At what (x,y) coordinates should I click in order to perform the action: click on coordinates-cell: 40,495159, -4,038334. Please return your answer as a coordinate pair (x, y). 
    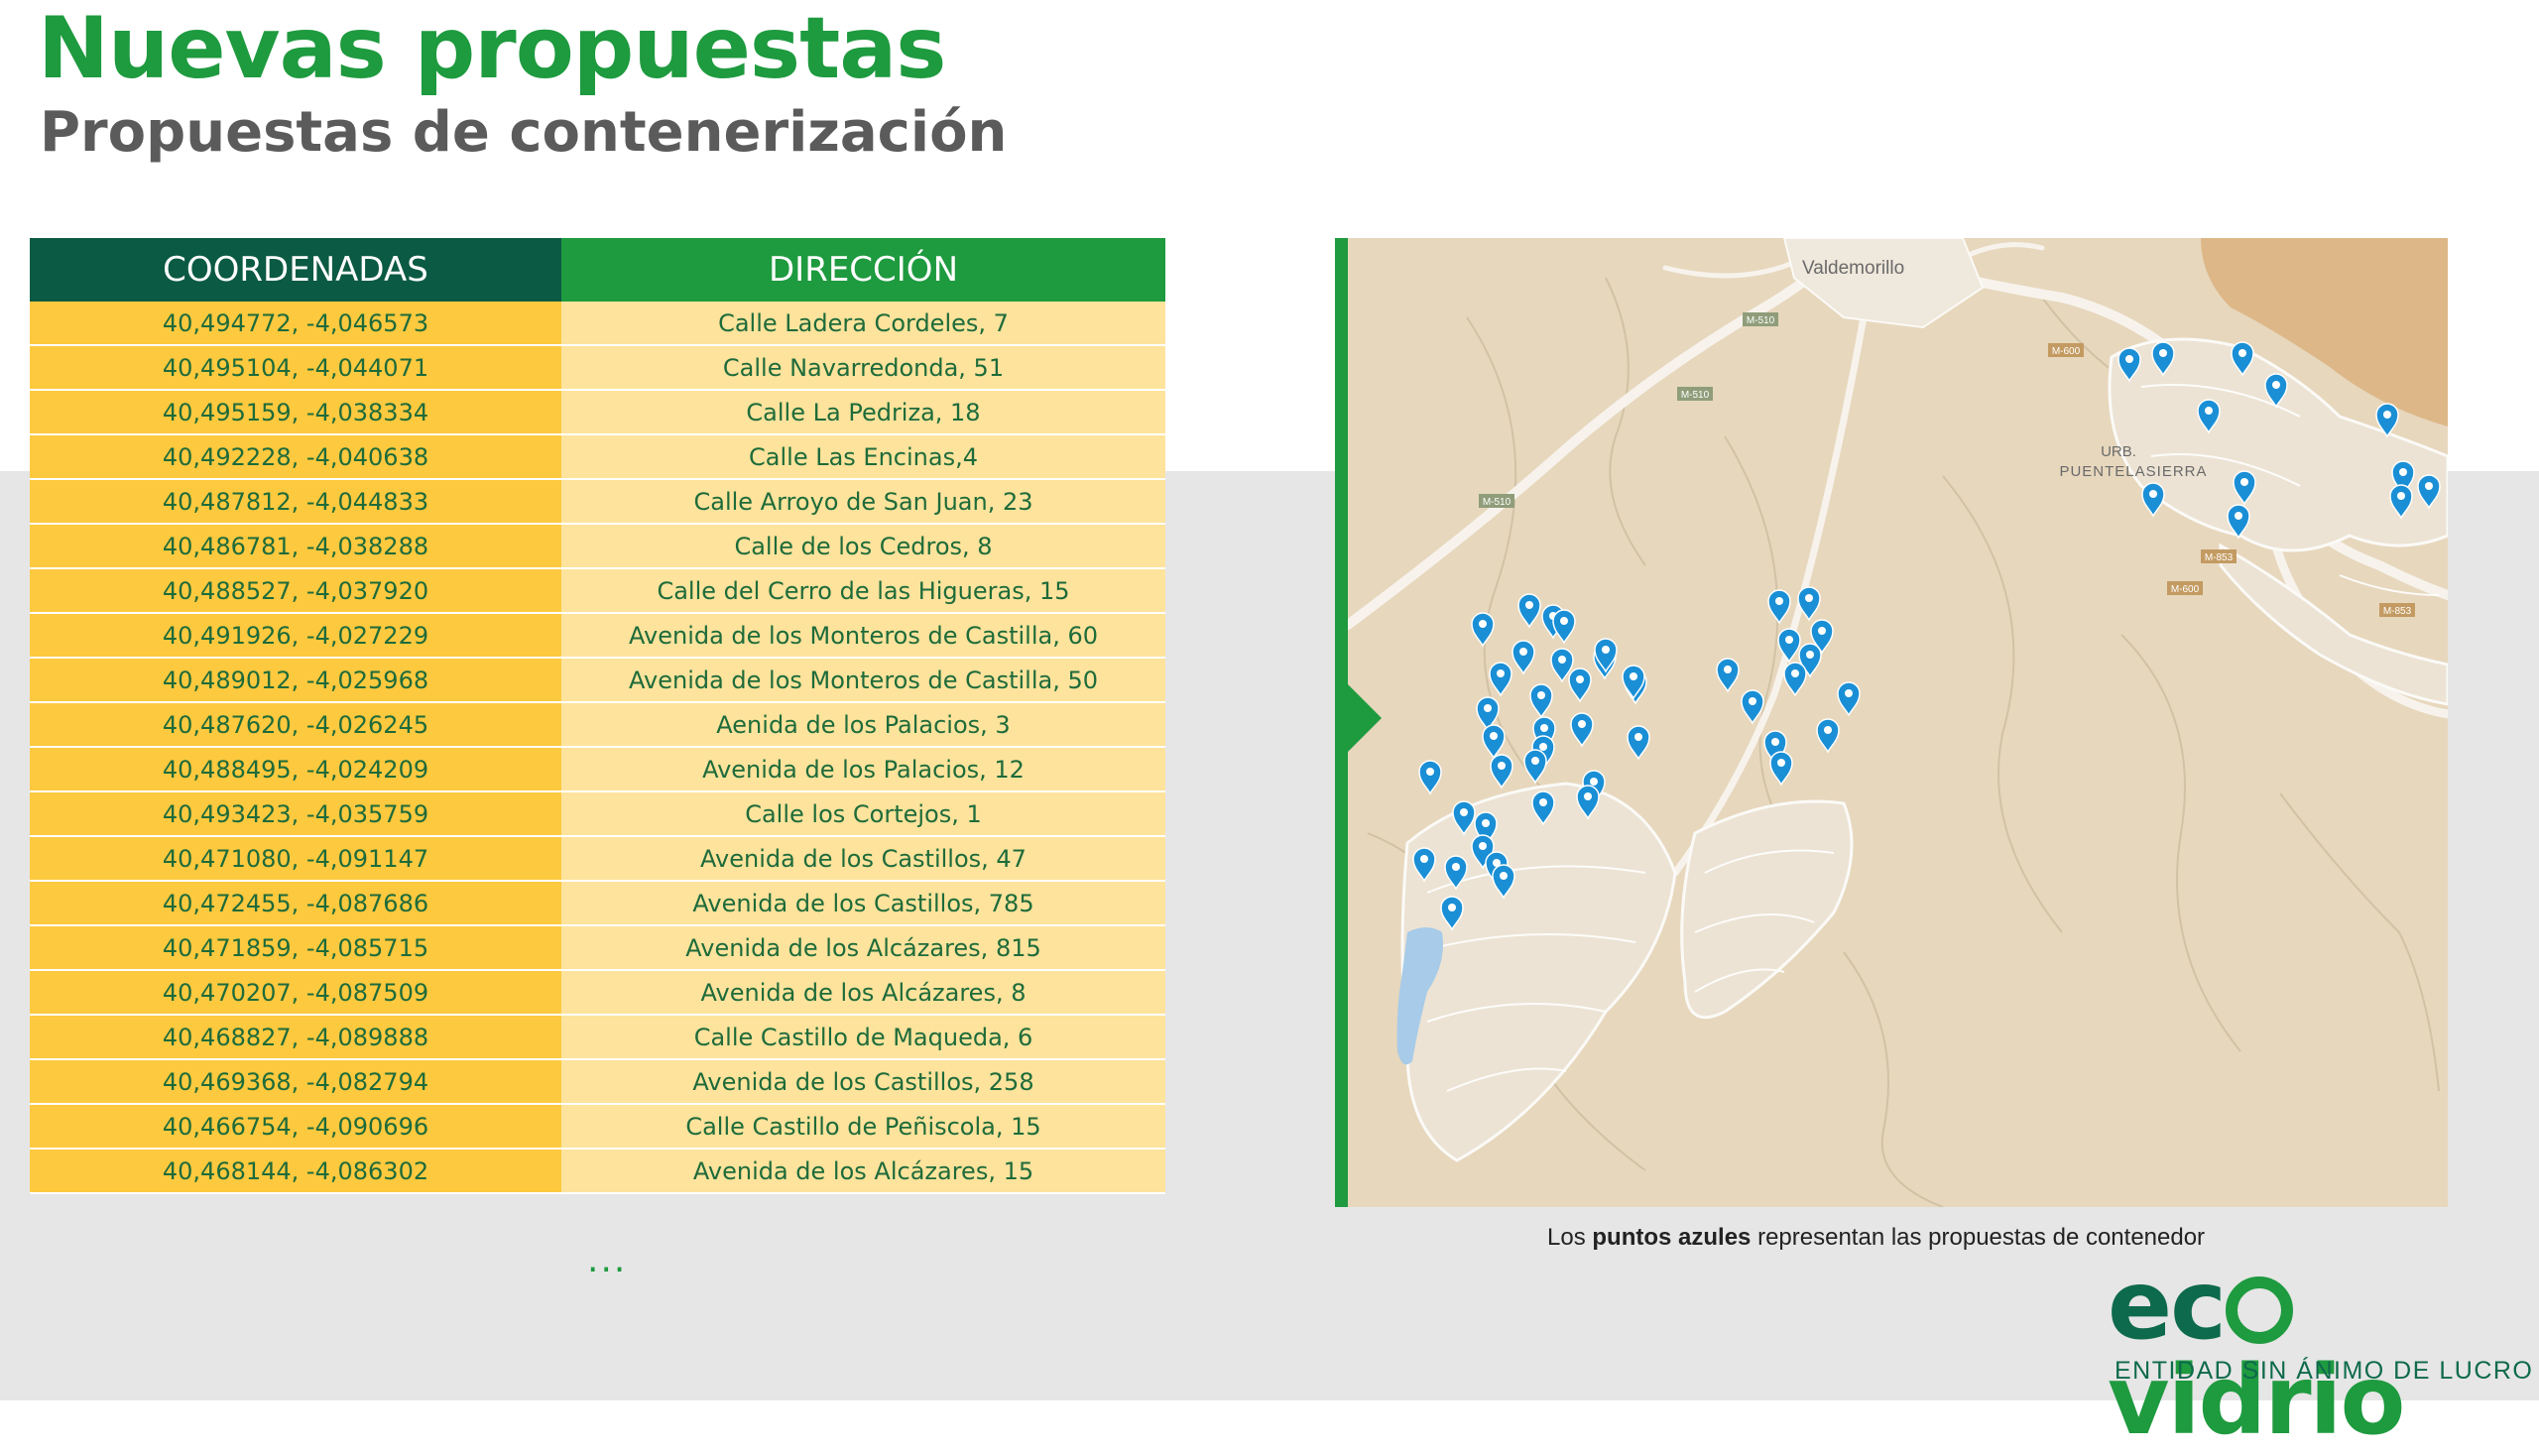
    Looking at the image, I should click on (295, 412).